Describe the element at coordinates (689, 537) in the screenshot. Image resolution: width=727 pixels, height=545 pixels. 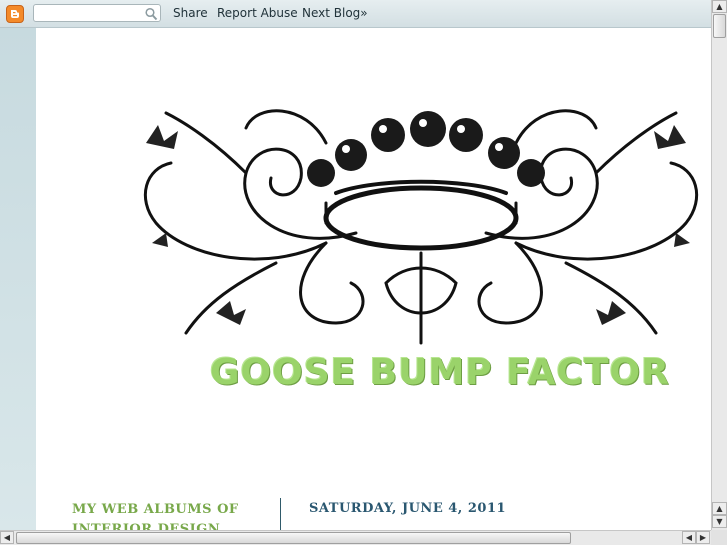
I see `scroll-left-end-button: ◀` at that location.